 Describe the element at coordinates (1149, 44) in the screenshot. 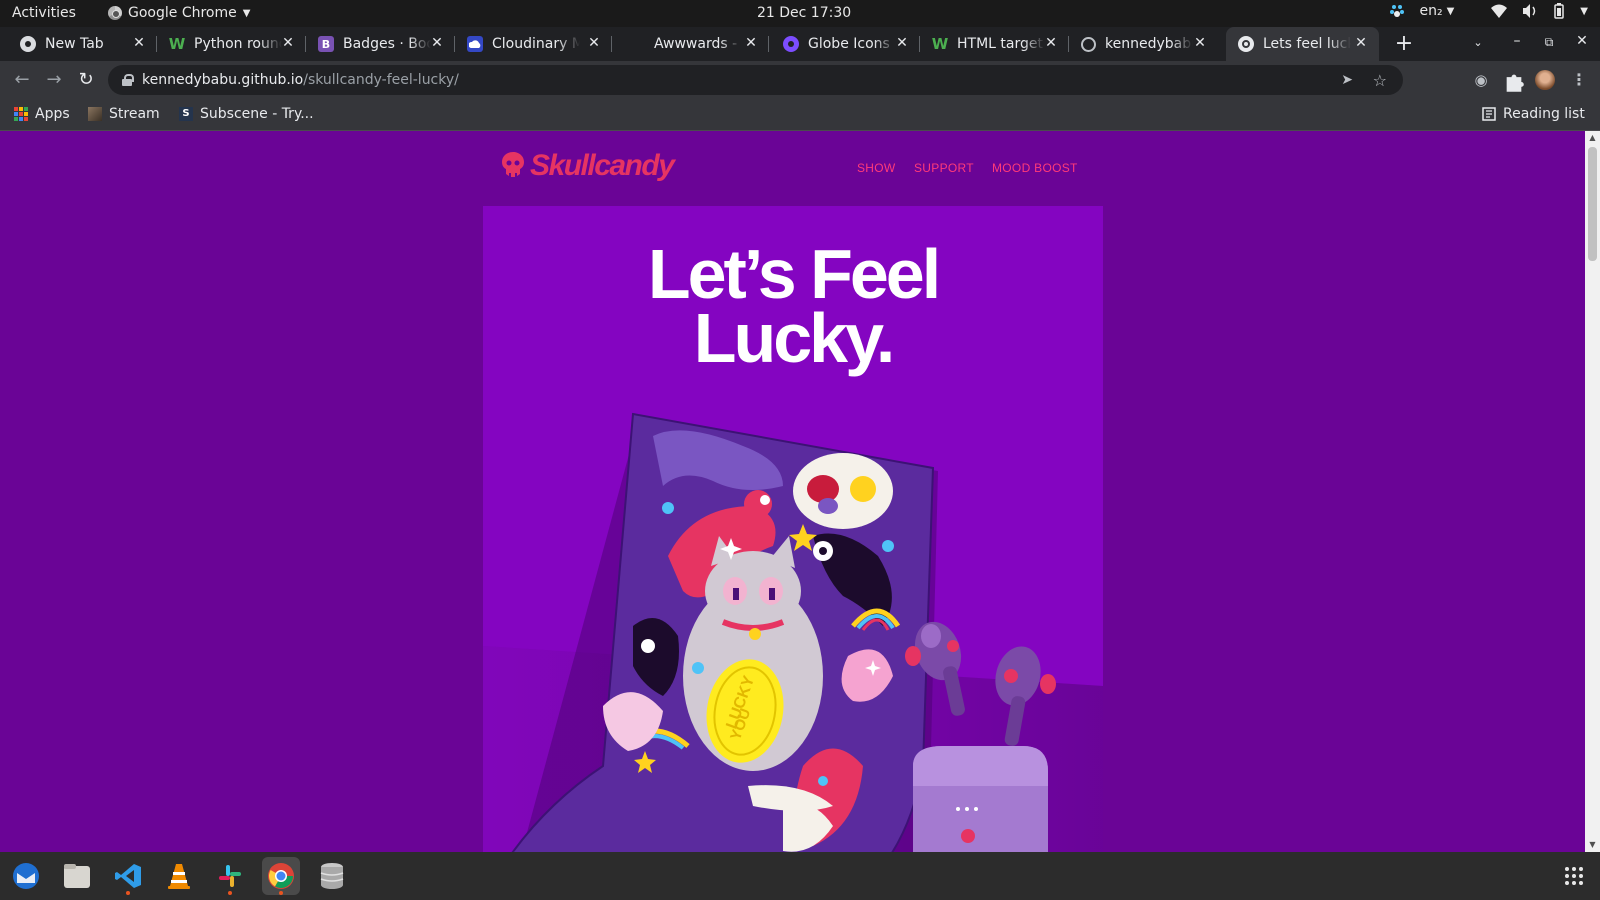

I see `tab-title: kennedybabu` at that location.